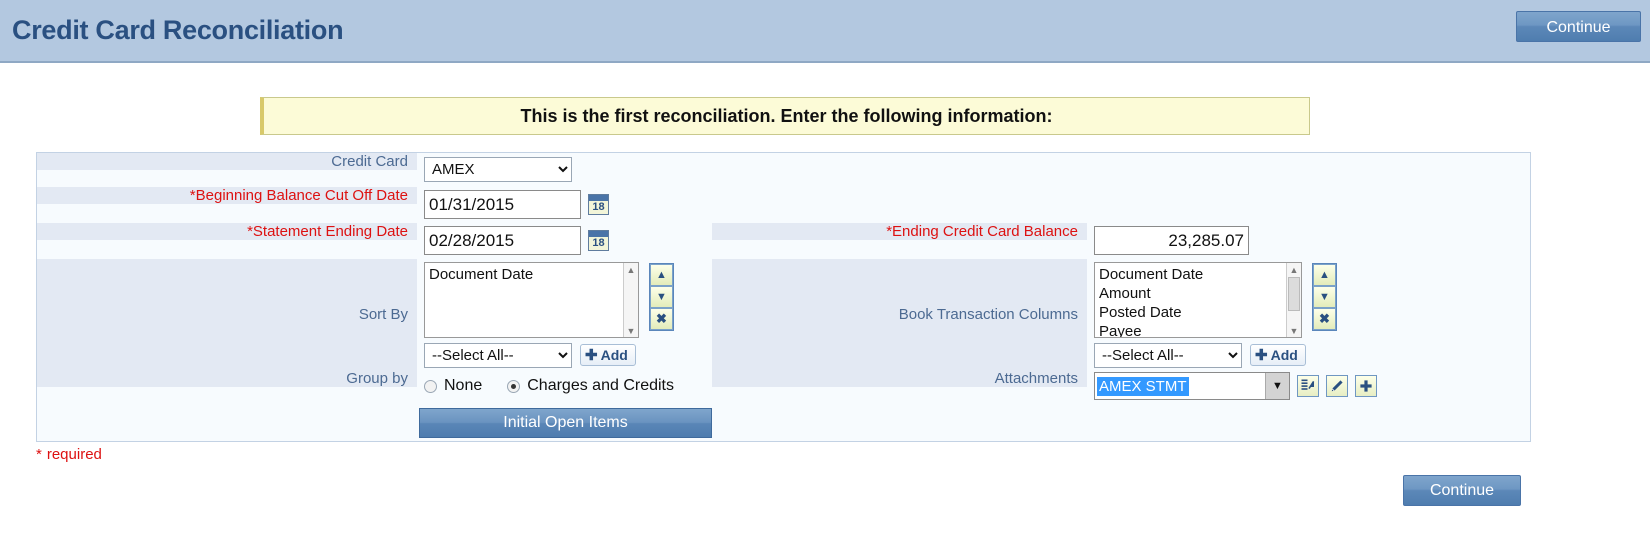 The image size is (1650, 560). Describe the element at coordinates (1198, 312) in the screenshot. I see `list-item: Posted Date` at that location.